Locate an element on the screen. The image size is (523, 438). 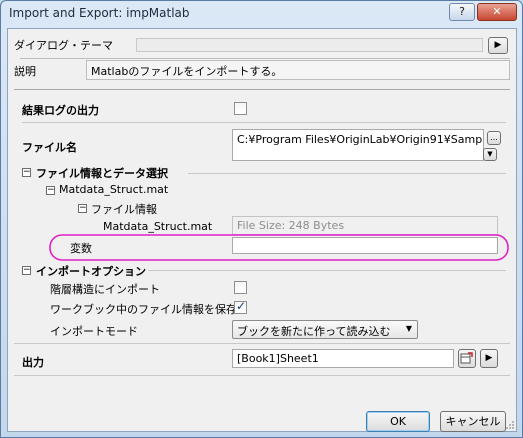
filename-label: ファイル名 is located at coordinates (49, 147).